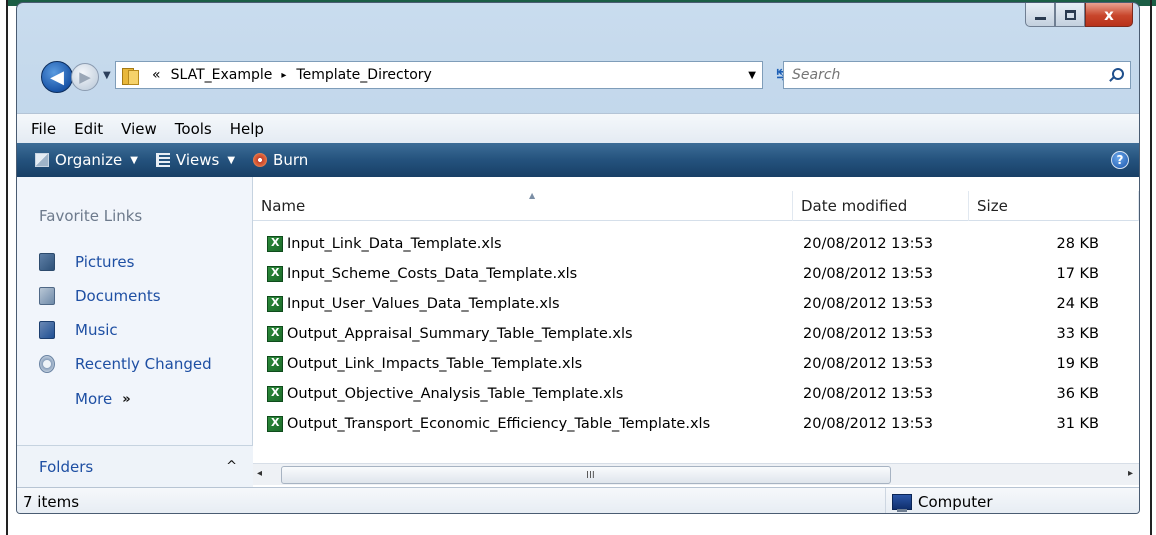 This screenshot has width=1156, height=535. Describe the element at coordinates (125, 296) in the screenshot. I see `favorite-link-documents: Documents` at that location.